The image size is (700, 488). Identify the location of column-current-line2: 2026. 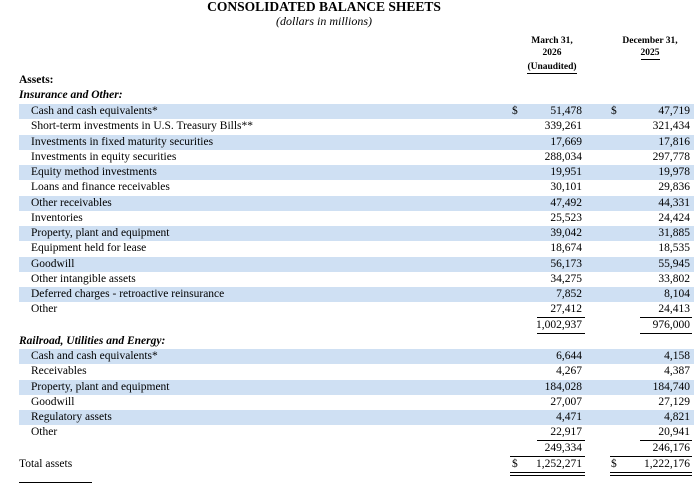
(552, 52).